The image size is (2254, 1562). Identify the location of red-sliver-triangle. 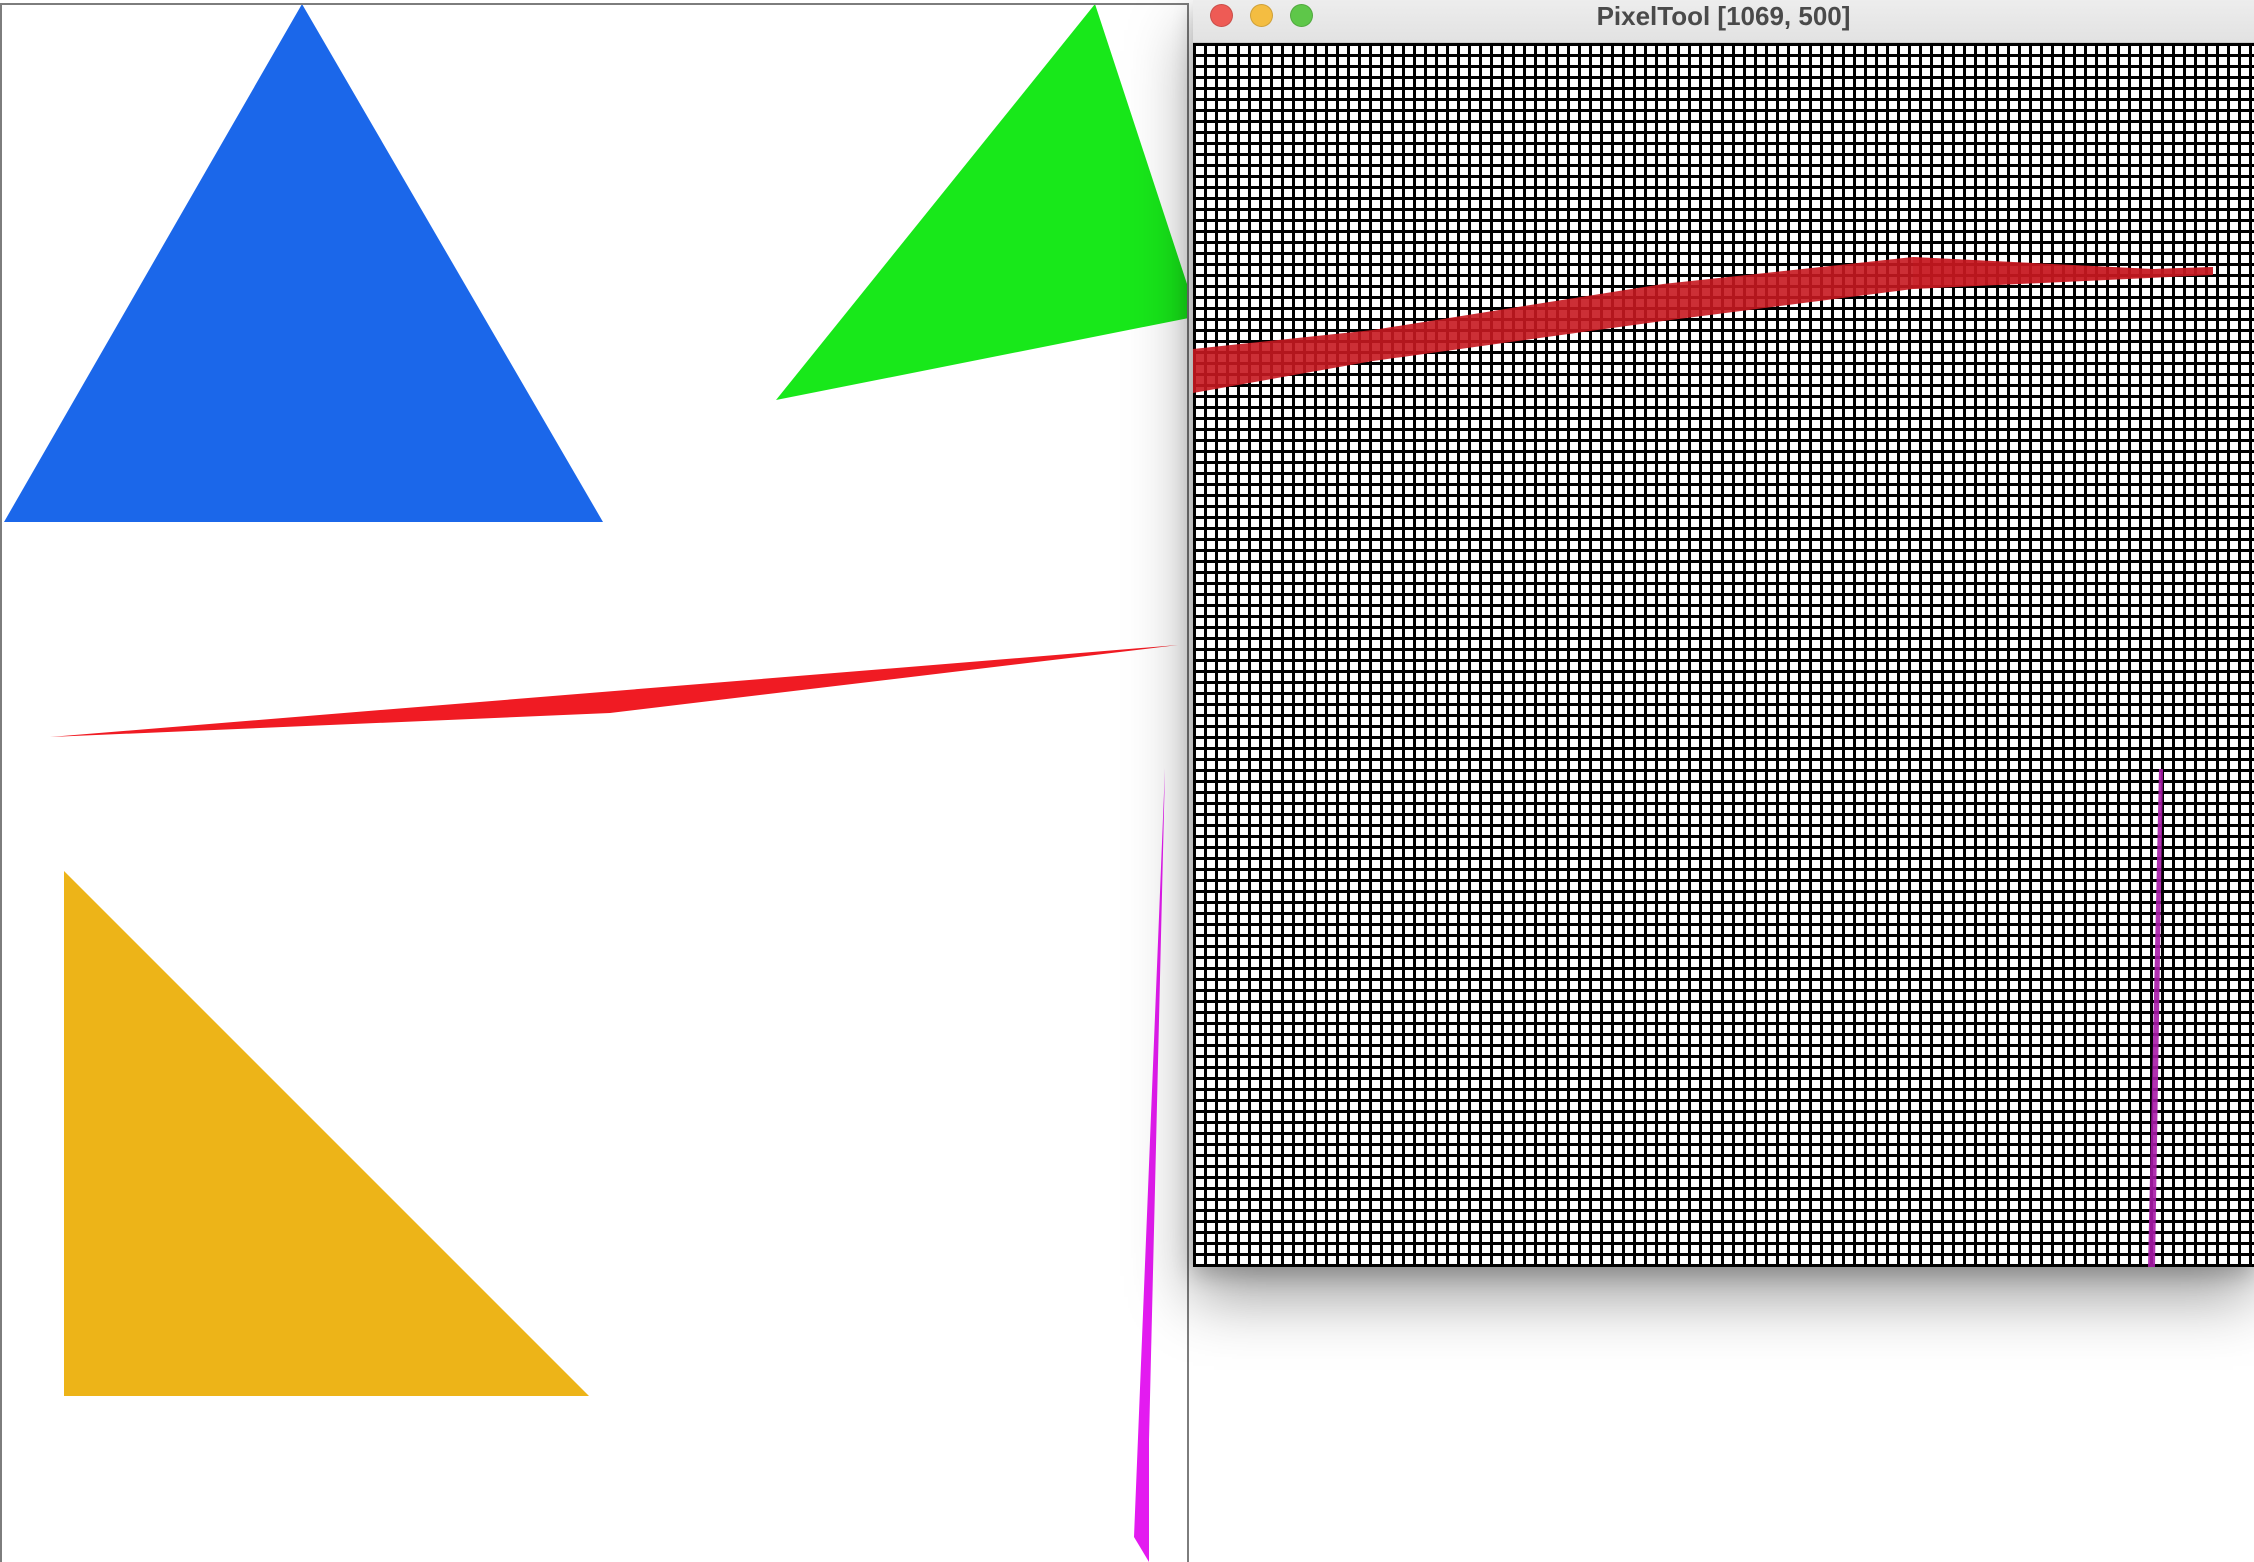
(614, 691).